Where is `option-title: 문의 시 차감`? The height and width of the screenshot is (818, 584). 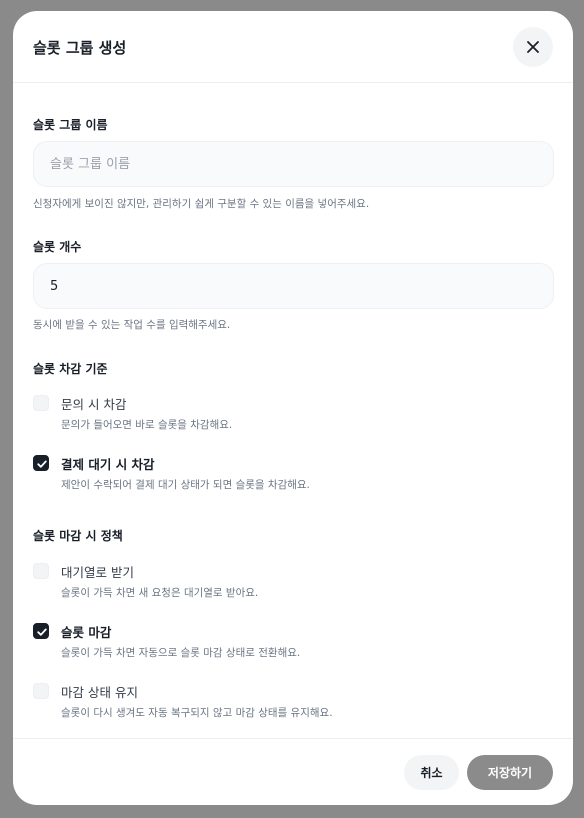
option-title: 문의 시 차감 is located at coordinates (94, 404).